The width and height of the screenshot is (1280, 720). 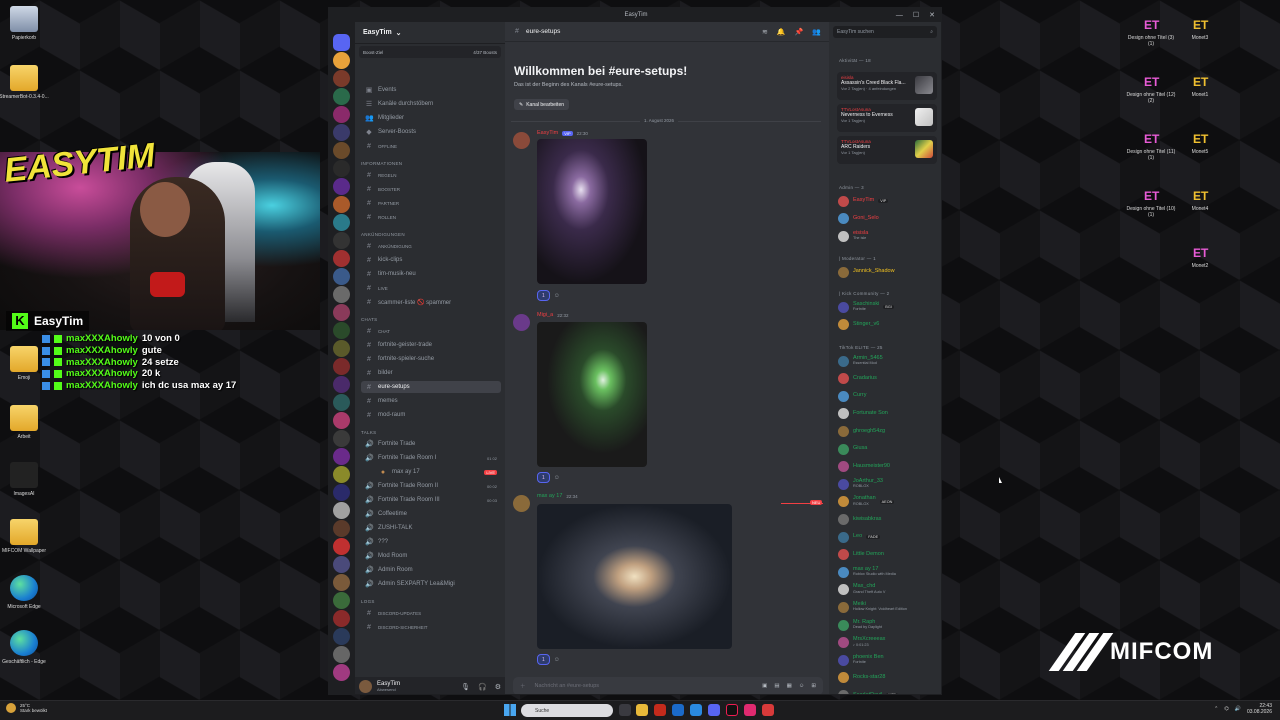 What do you see at coordinates (431, 584) in the screenshot?
I see `channel-item: 🔊 Admin SEXPARTY Lea&Migi` at bounding box center [431, 584].